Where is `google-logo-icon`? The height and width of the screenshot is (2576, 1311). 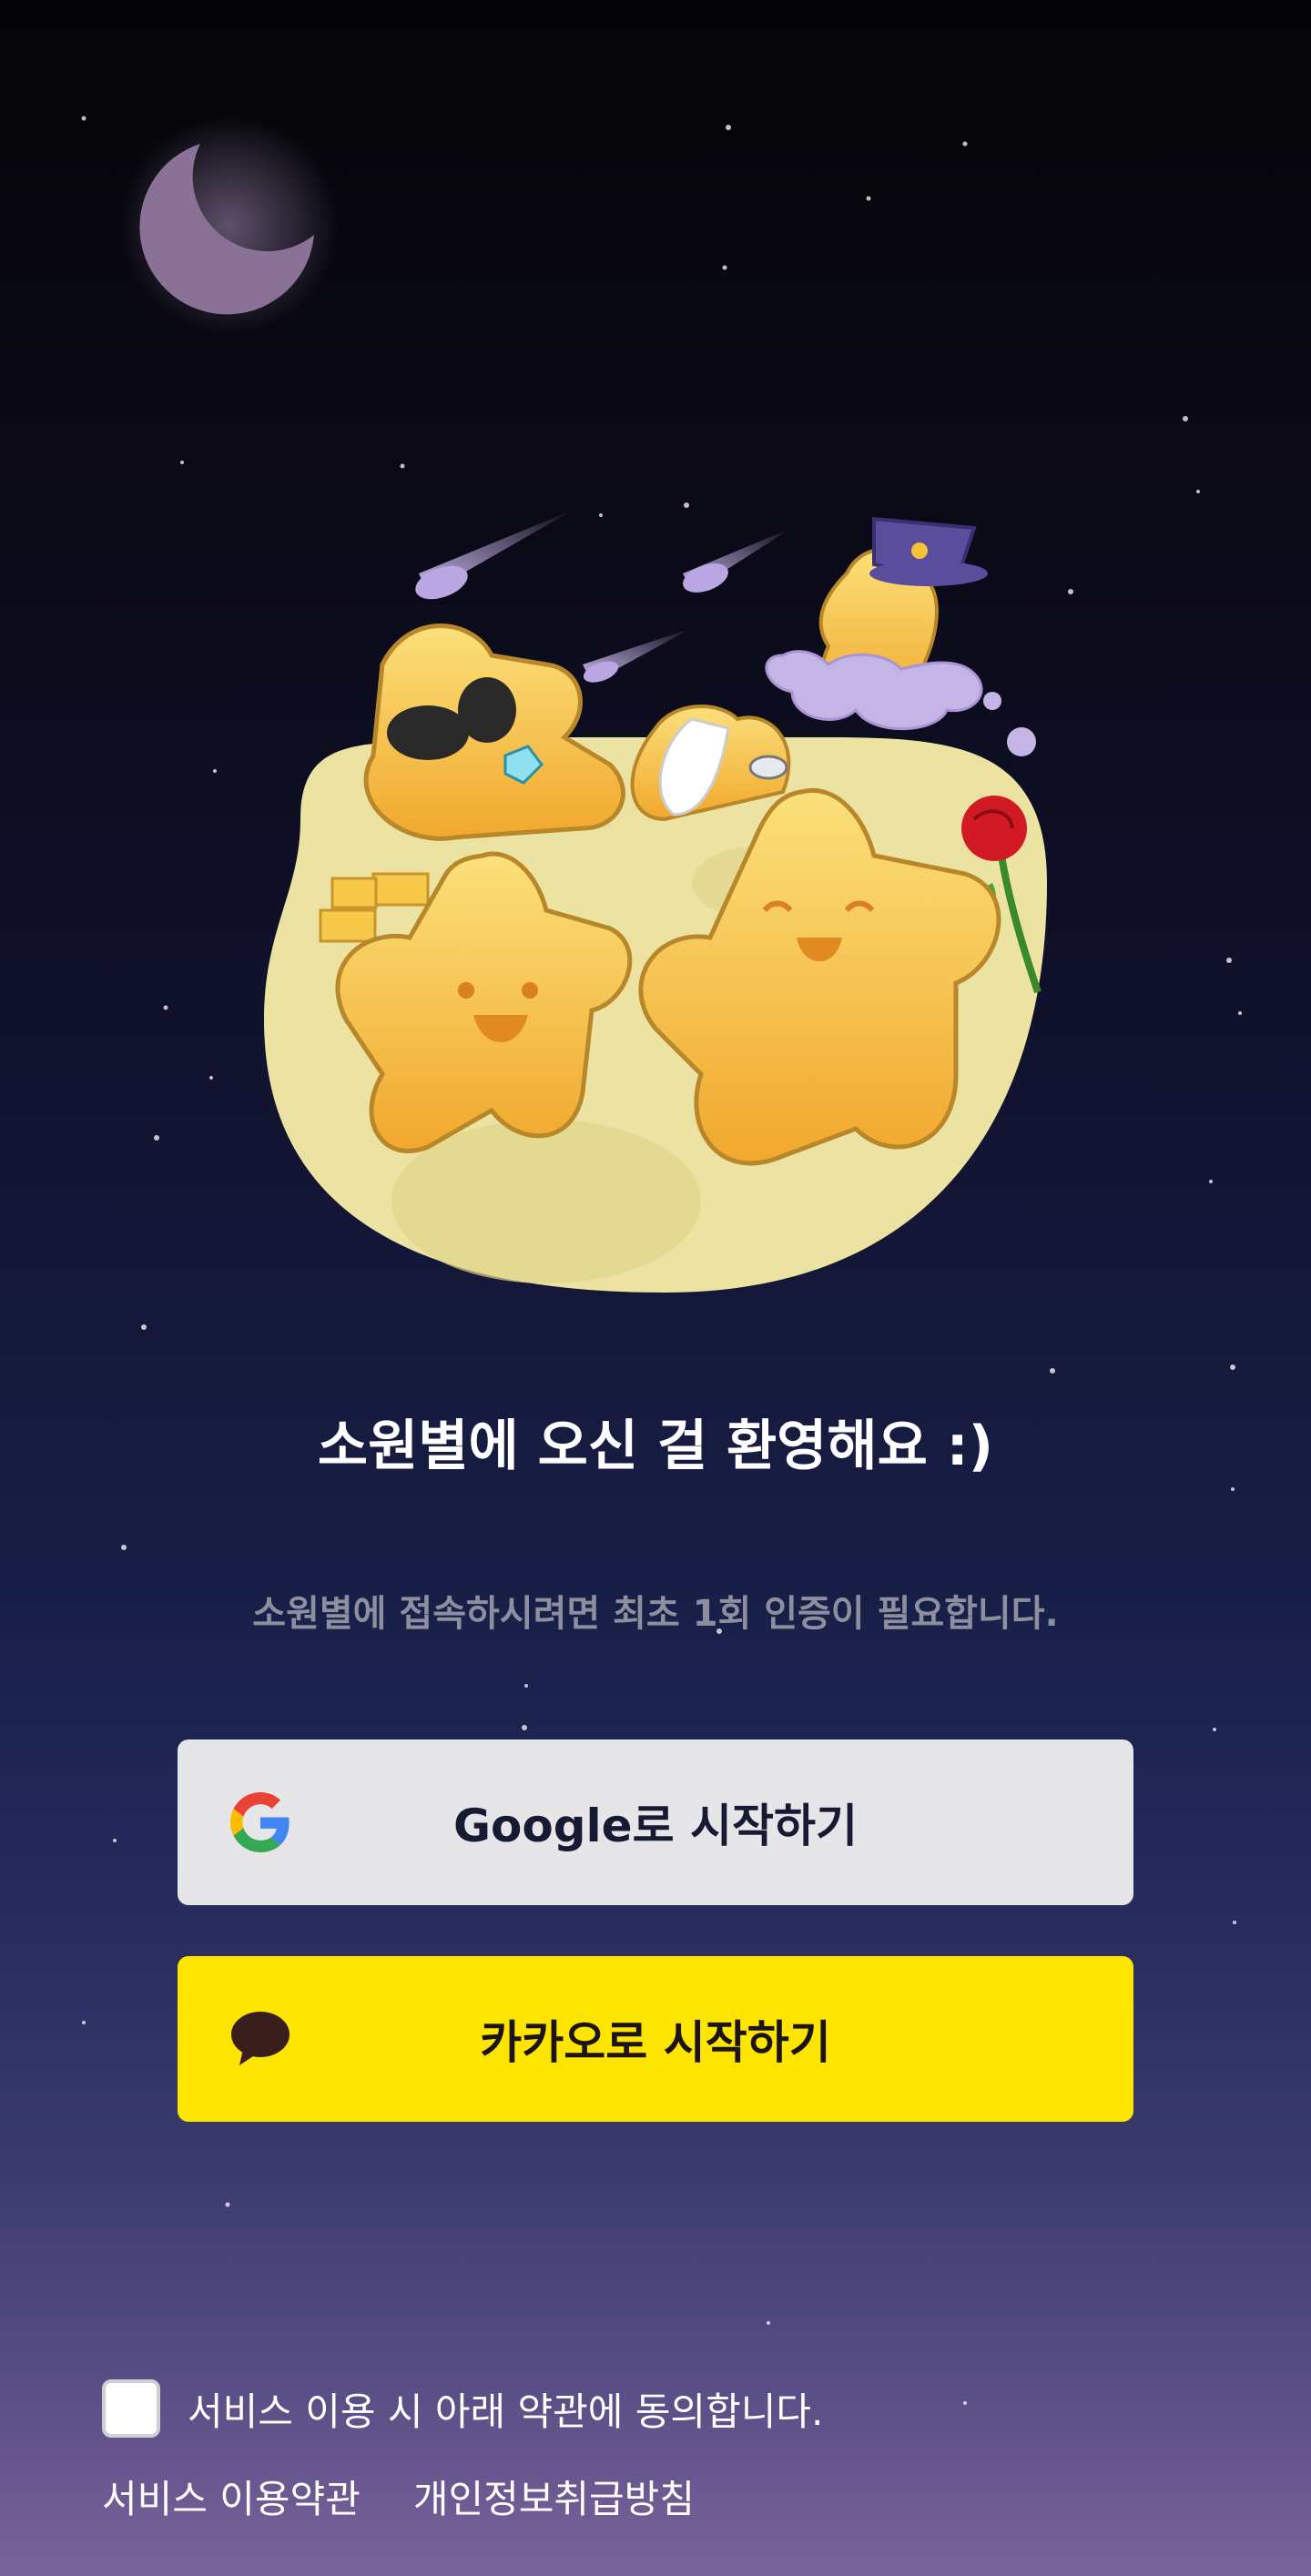 google-logo-icon is located at coordinates (260, 1822).